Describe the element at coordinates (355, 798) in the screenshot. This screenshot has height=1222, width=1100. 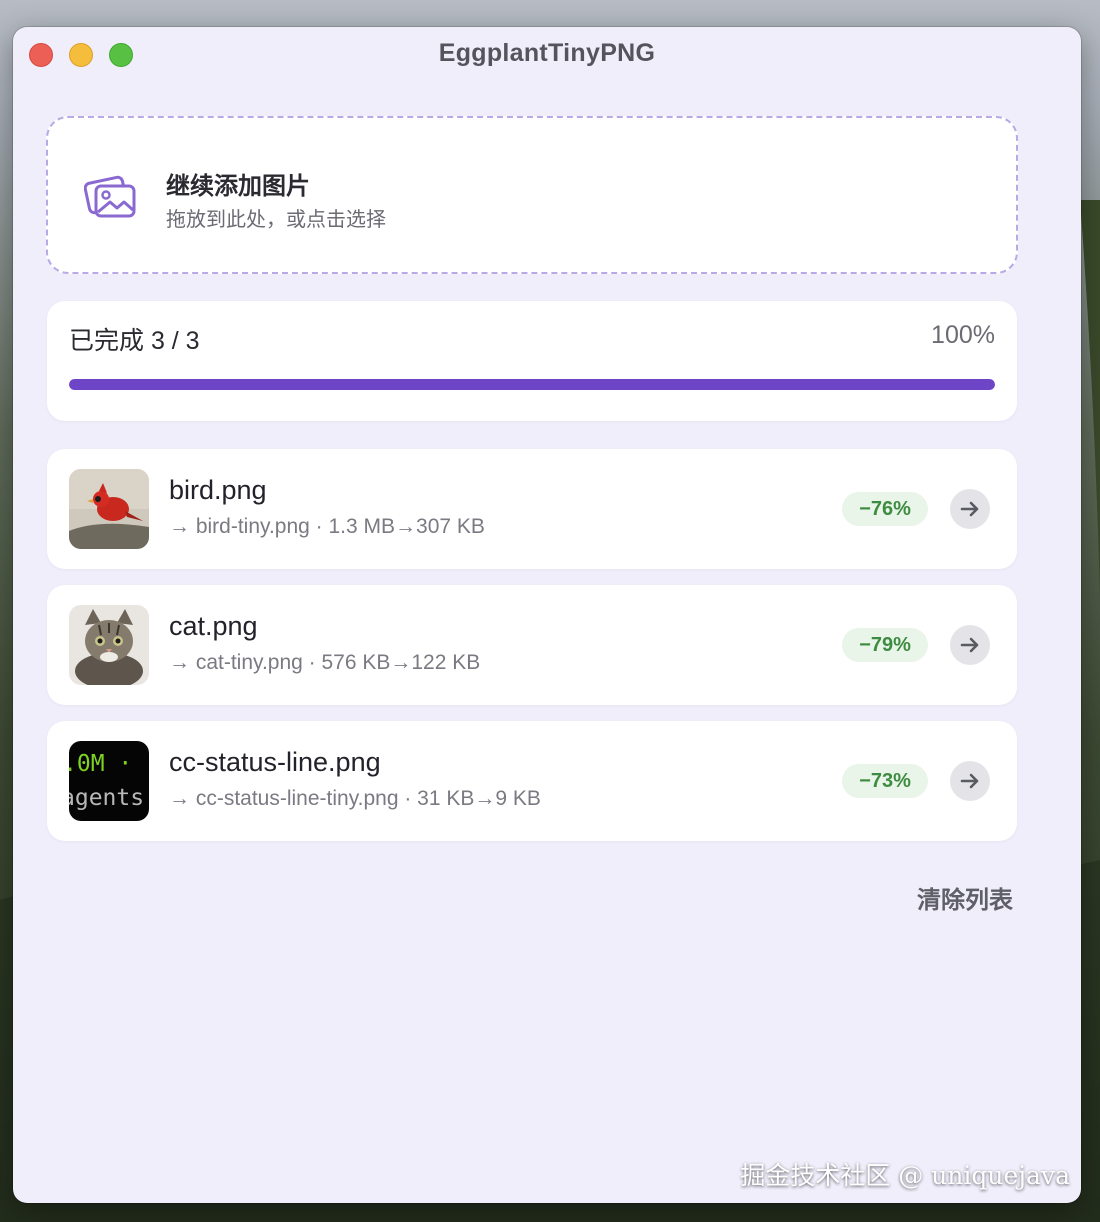
I see `file-output-info: → cc-status-line-tiny.png · 31 KB→9 KB` at that location.